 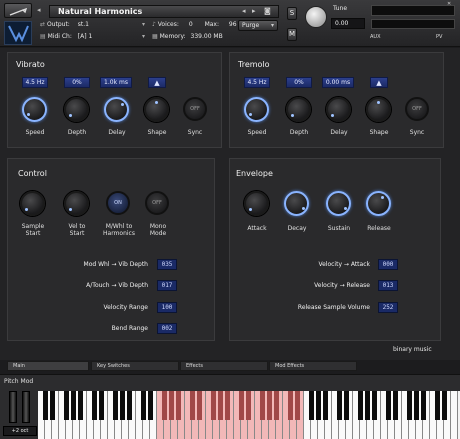 I want to click on velocity-release-value: 013, so click(x=388, y=285).